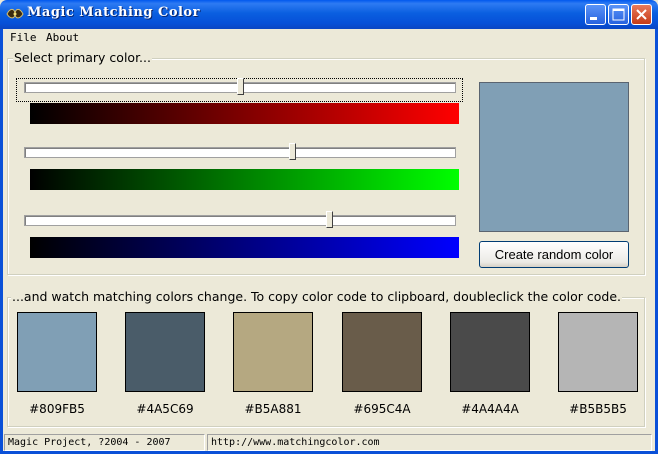 The height and width of the screenshot is (454, 658). I want to click on blue-slider-track, so click(240, 220).